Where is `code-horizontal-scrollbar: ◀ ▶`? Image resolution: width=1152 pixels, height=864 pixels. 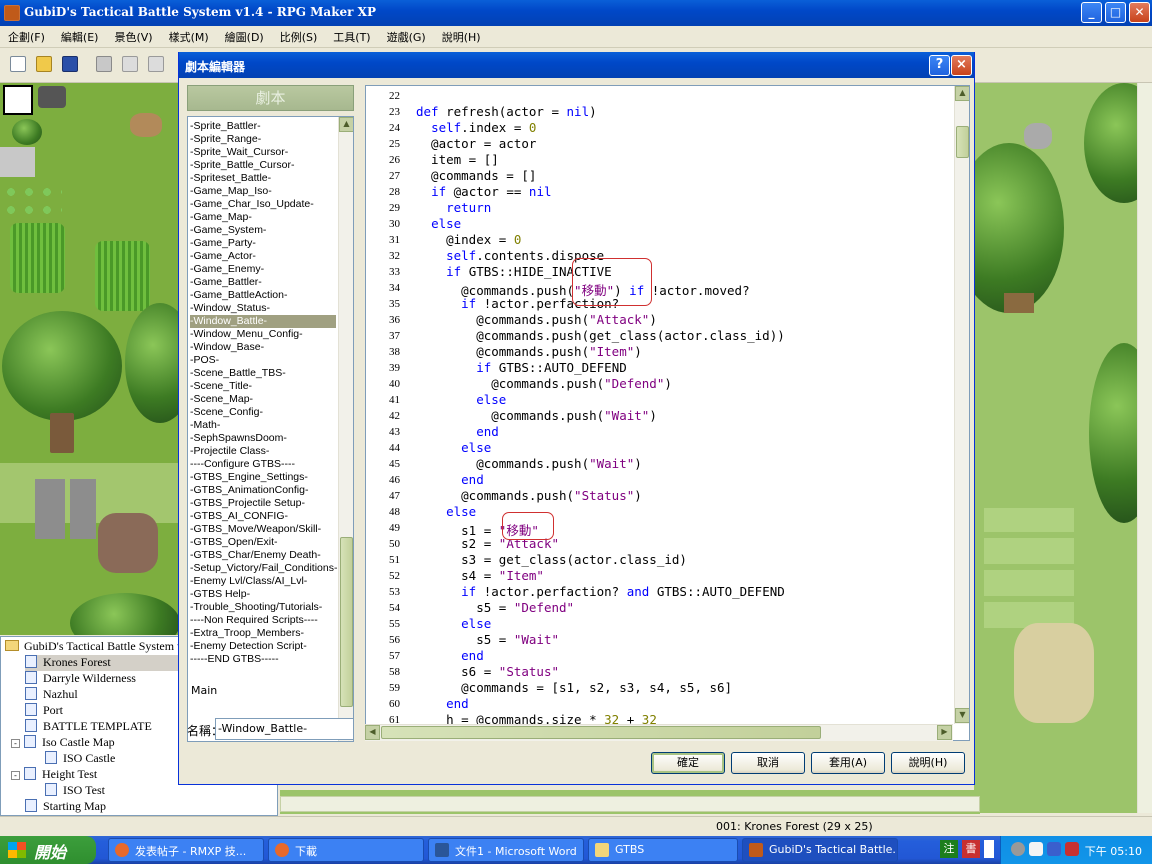
code-horizontal-scrollbar: ◀ ▶ is located at coordinates (659, 732).